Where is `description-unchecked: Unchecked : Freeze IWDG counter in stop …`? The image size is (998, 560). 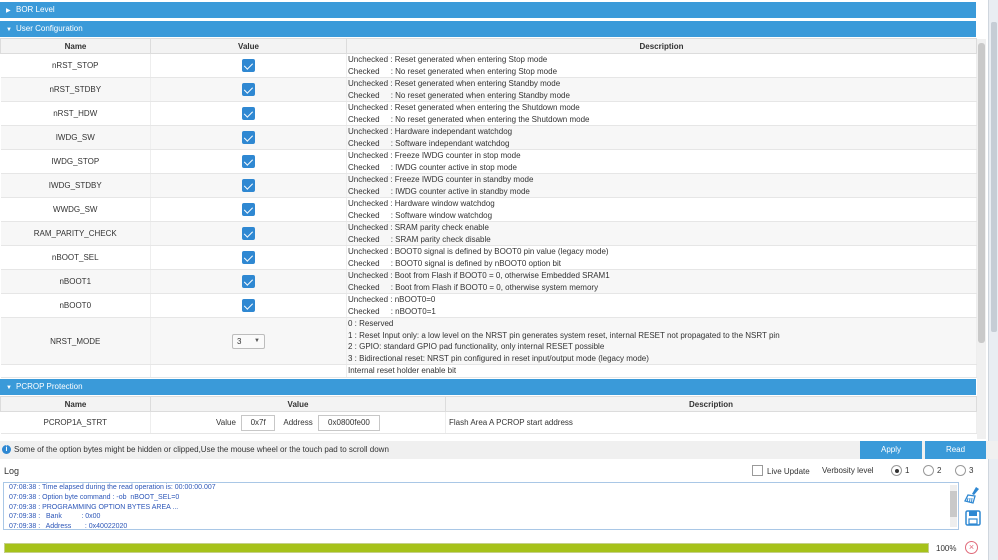
description-unchecked: Unchecked : Freeze IWDG counter in stop … is located at coordinates (434, 155).